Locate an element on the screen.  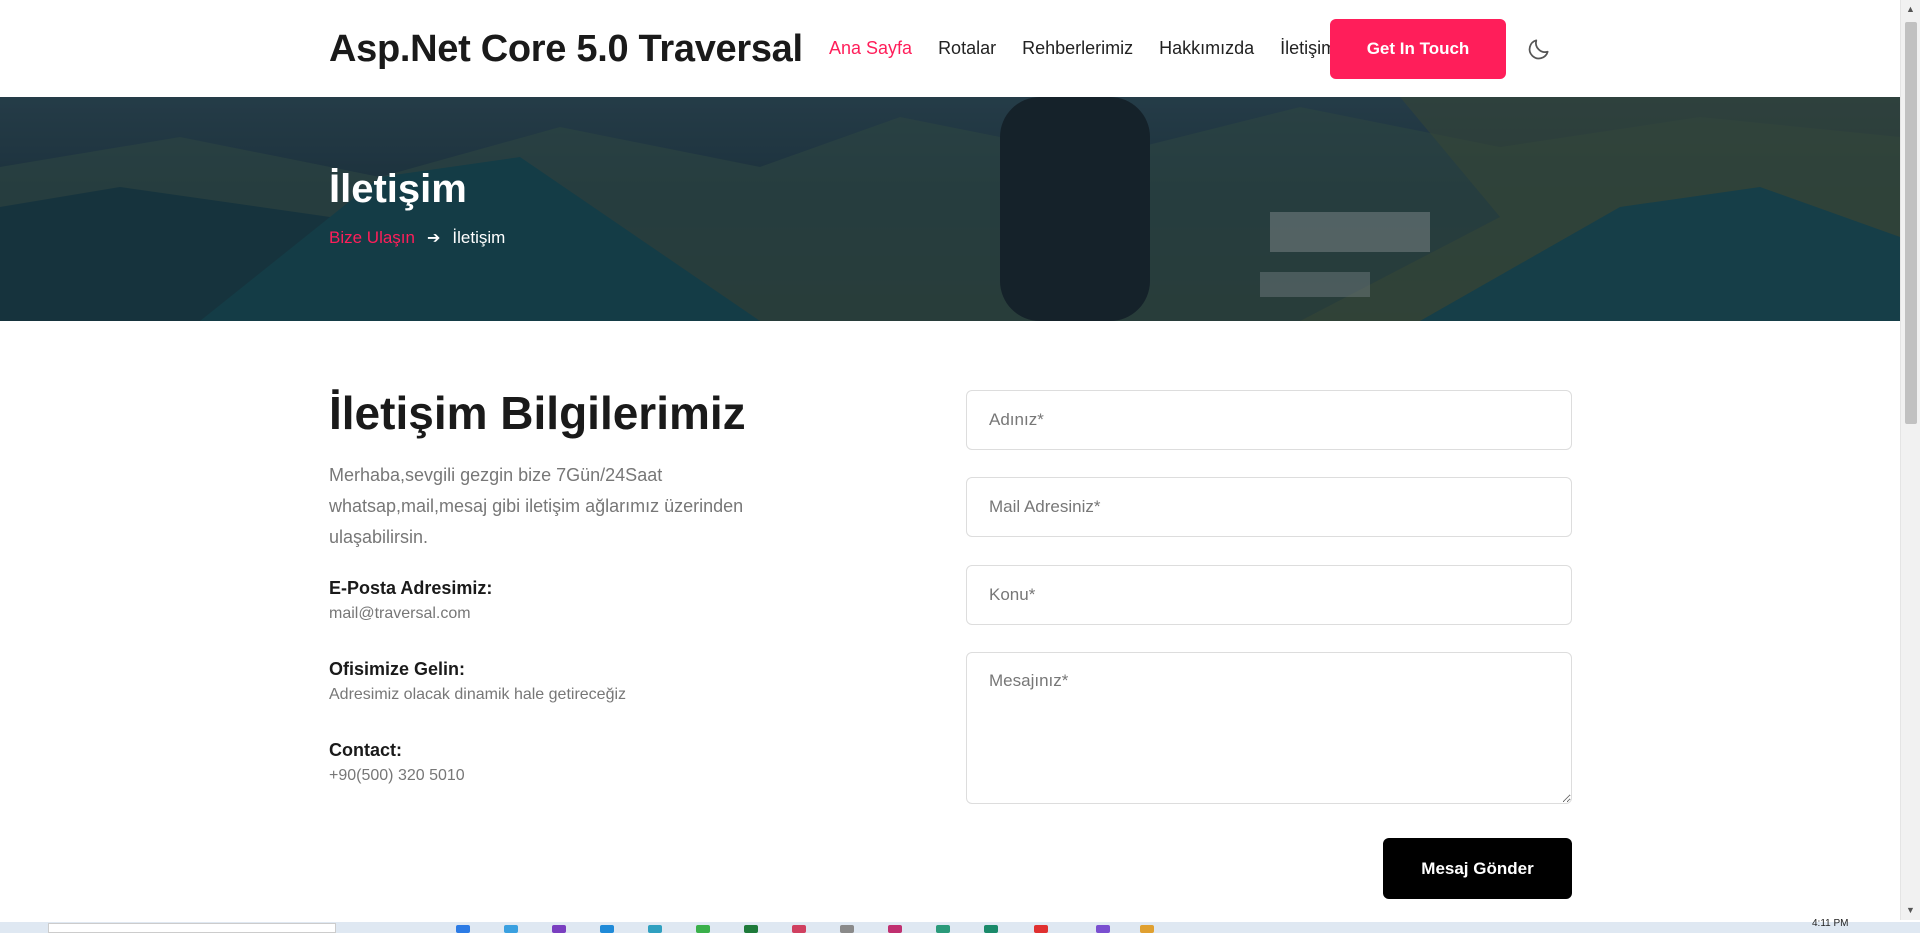
nav-link-about: Hakkımızda is located at coordinates (1206, 48).